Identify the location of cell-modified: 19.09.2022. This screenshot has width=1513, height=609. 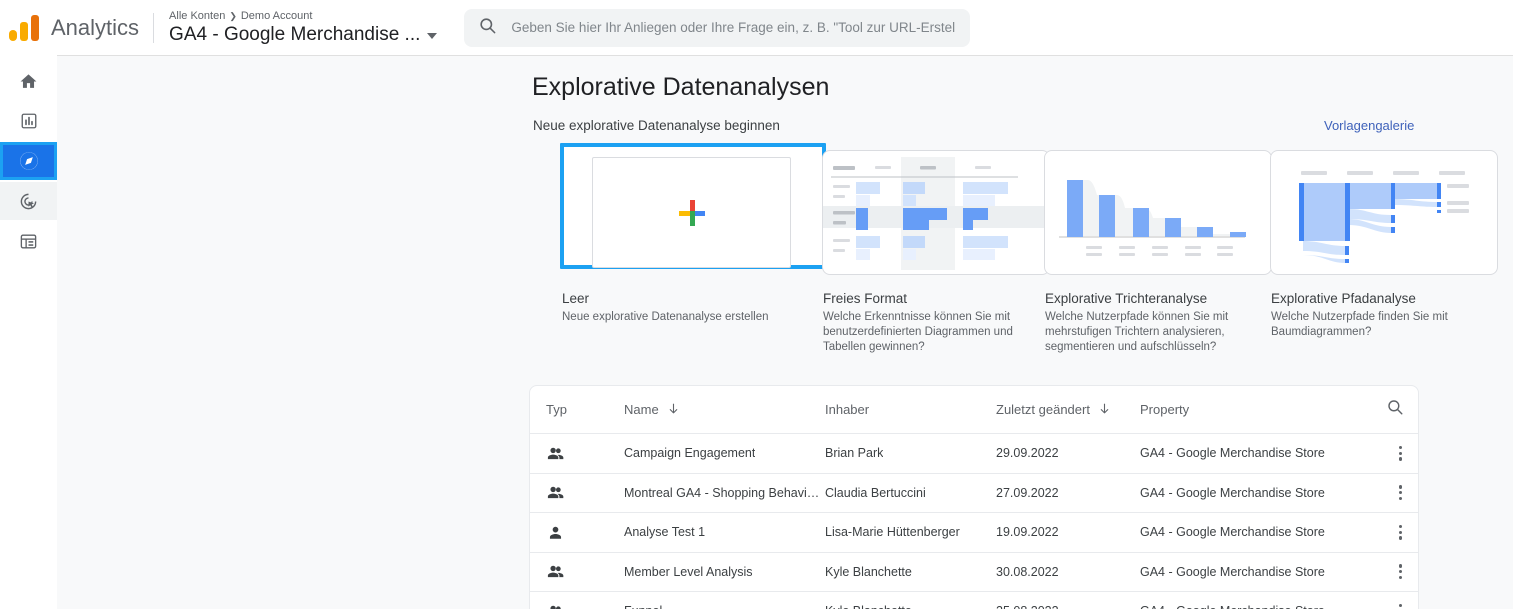
(1027, 532).